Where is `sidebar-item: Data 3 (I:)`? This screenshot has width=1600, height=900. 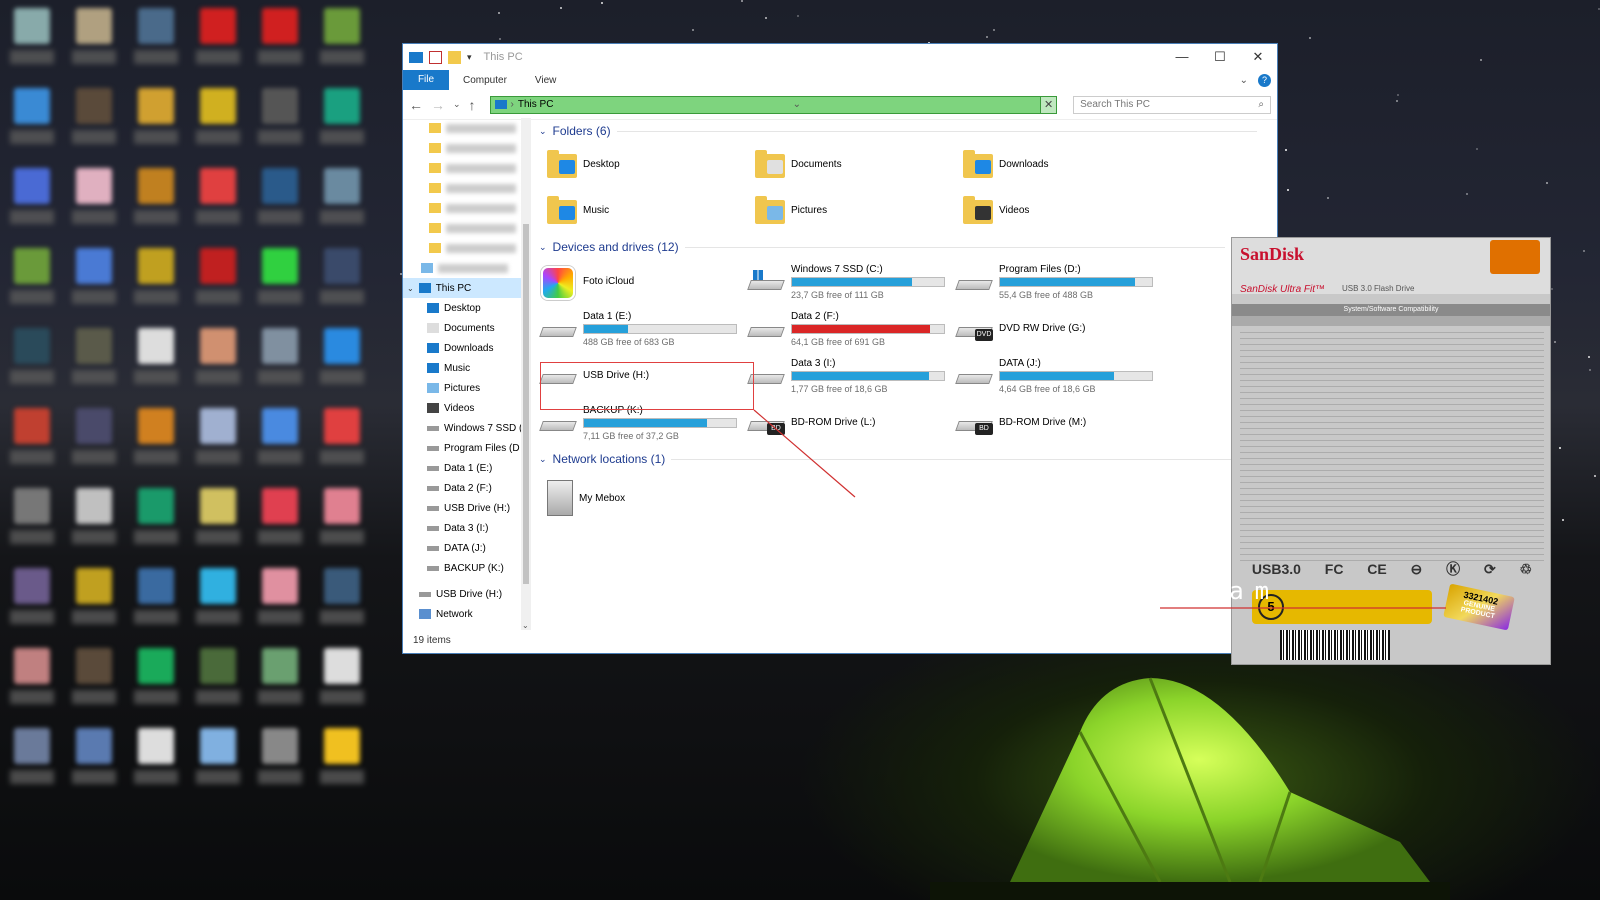
sidebar-item: Data 3 (I:) is located at coordinates (462, 528).